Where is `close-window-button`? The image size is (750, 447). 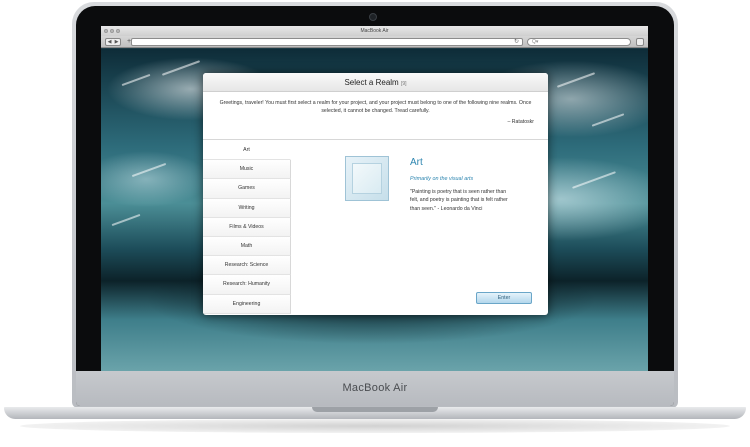
close-window-button is located at coordinates (106, 31).